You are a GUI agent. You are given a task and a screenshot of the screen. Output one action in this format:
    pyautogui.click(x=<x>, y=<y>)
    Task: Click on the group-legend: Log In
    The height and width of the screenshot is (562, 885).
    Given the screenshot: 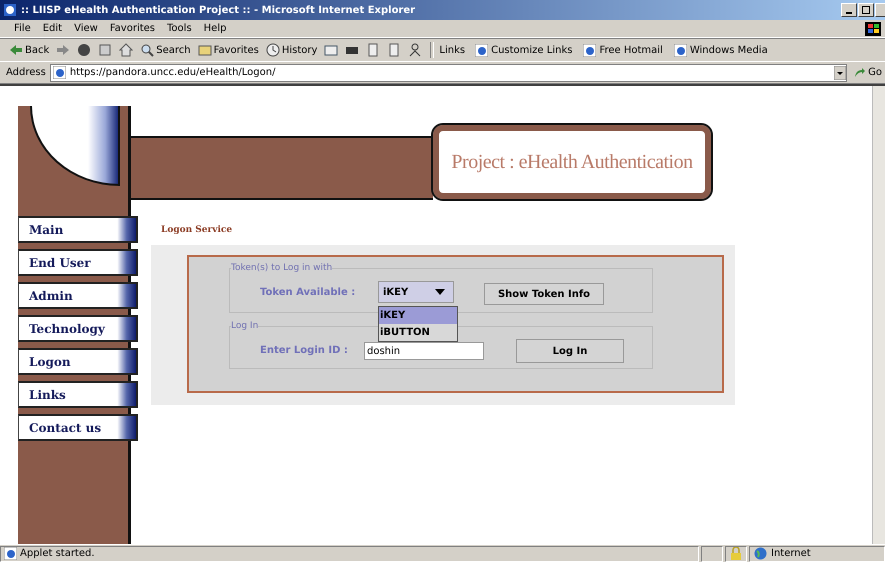 What is the action you would take?
    pyautogui.click(x=244, y=326)
    